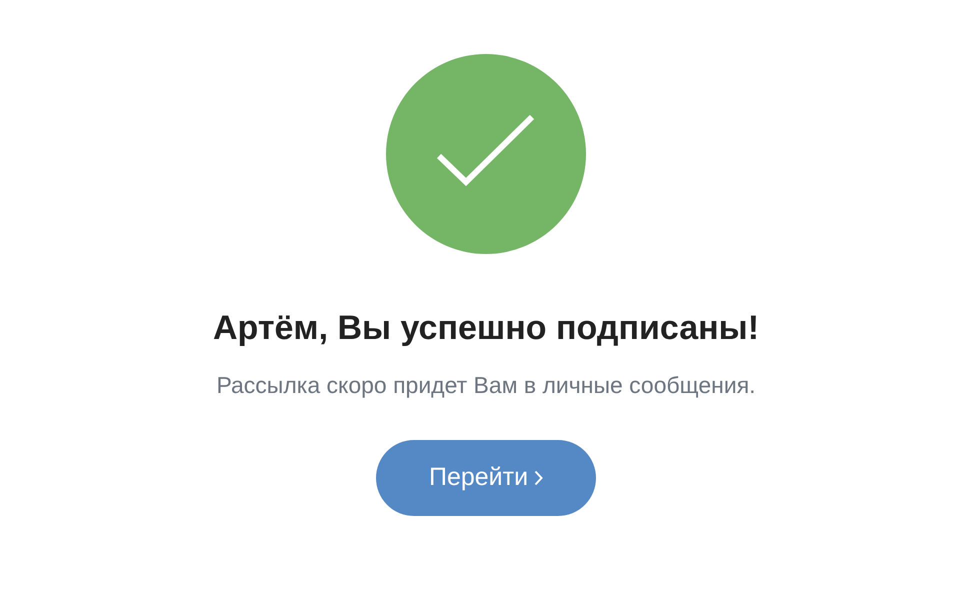 The height and width of the screenshot is (612, 972). Describe the element at coordinates (486, 385) in the screenshot. I see `success-message: Рассылка скоро придет Вам в личные сообщения.` at that location.